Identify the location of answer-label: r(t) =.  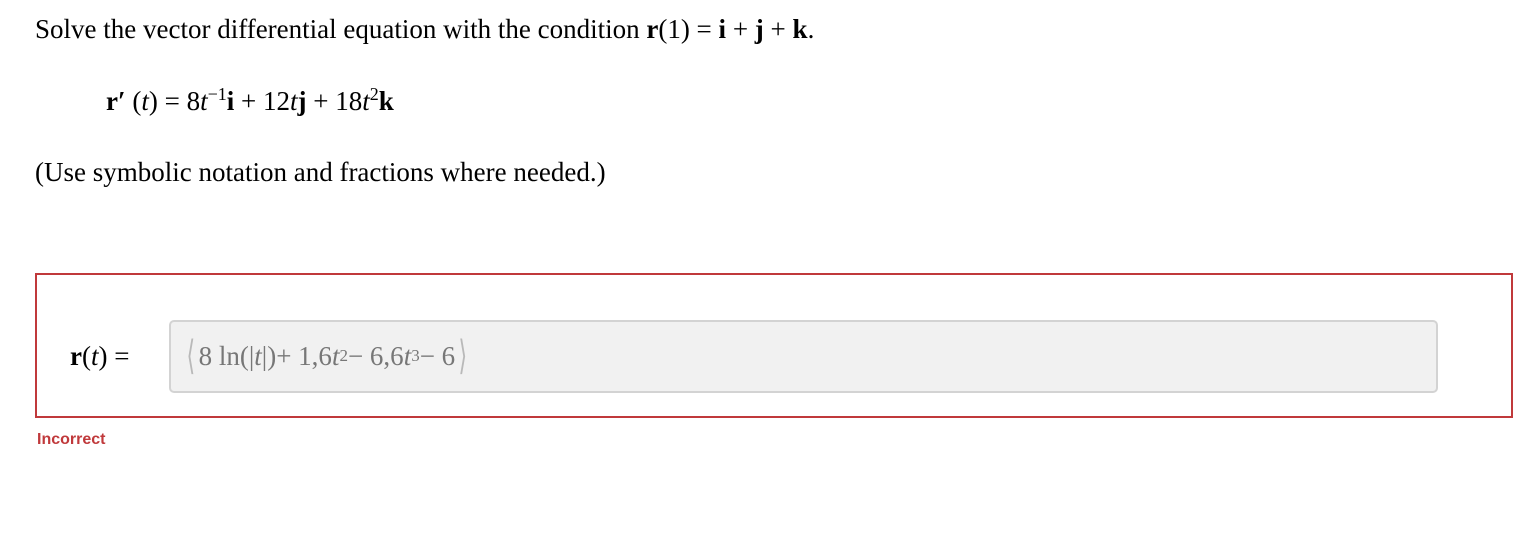
(99, 356).